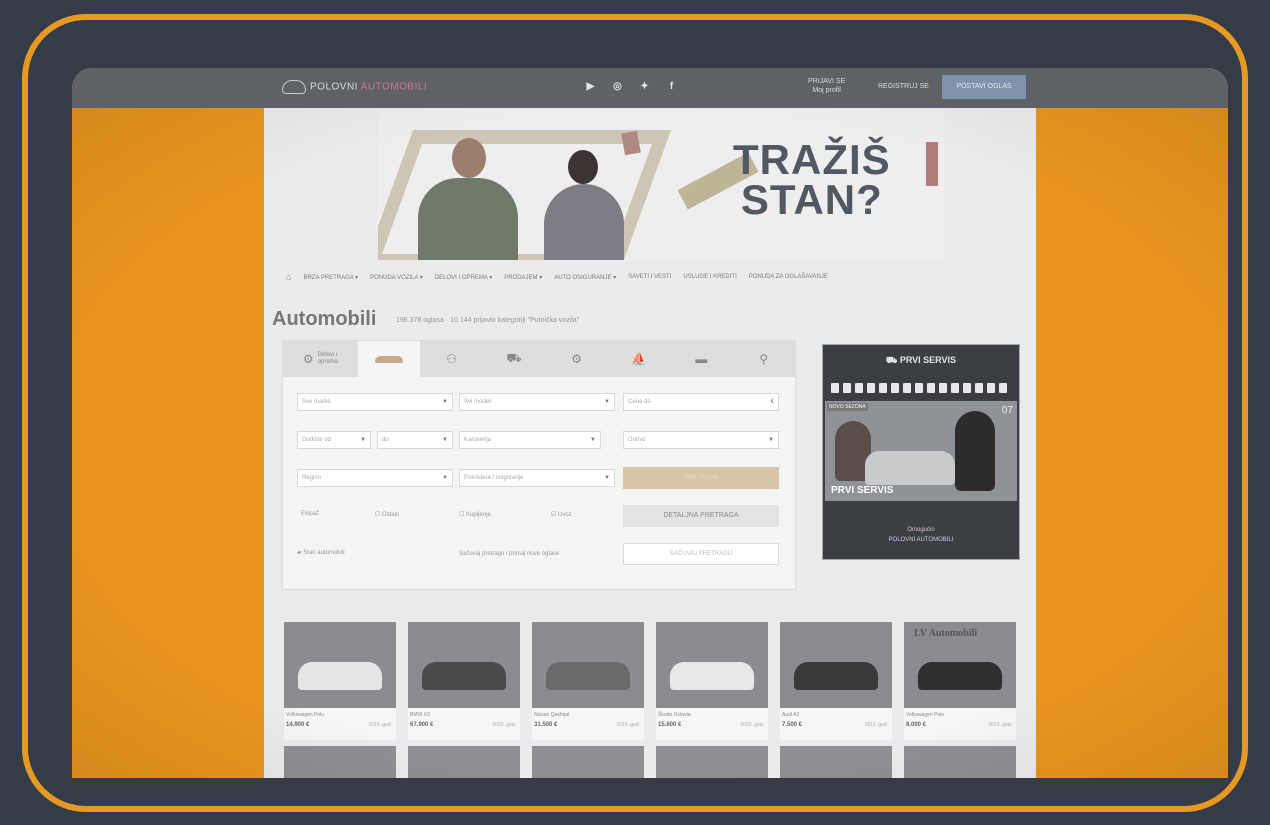  Describe the element at coordinates (661, 185) in the screenshot. I see `ad-banner: TRAŽIŠ STAN?` at that location.